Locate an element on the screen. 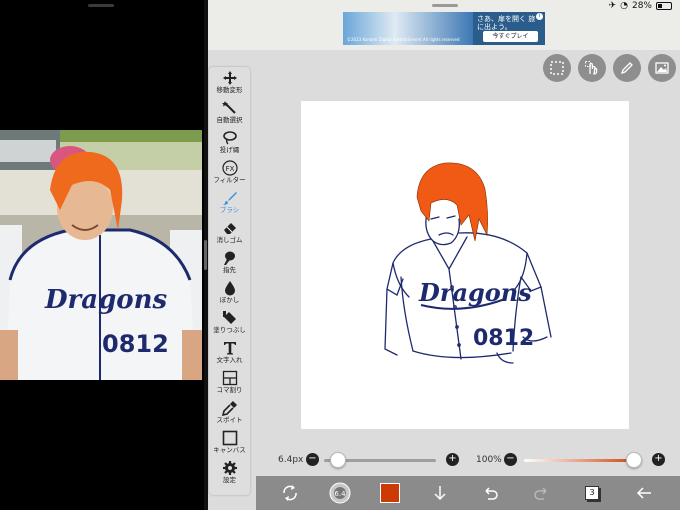 The image size is (680, 510). brush-preview-button: 6.4 is located at coordinates (340, 493).